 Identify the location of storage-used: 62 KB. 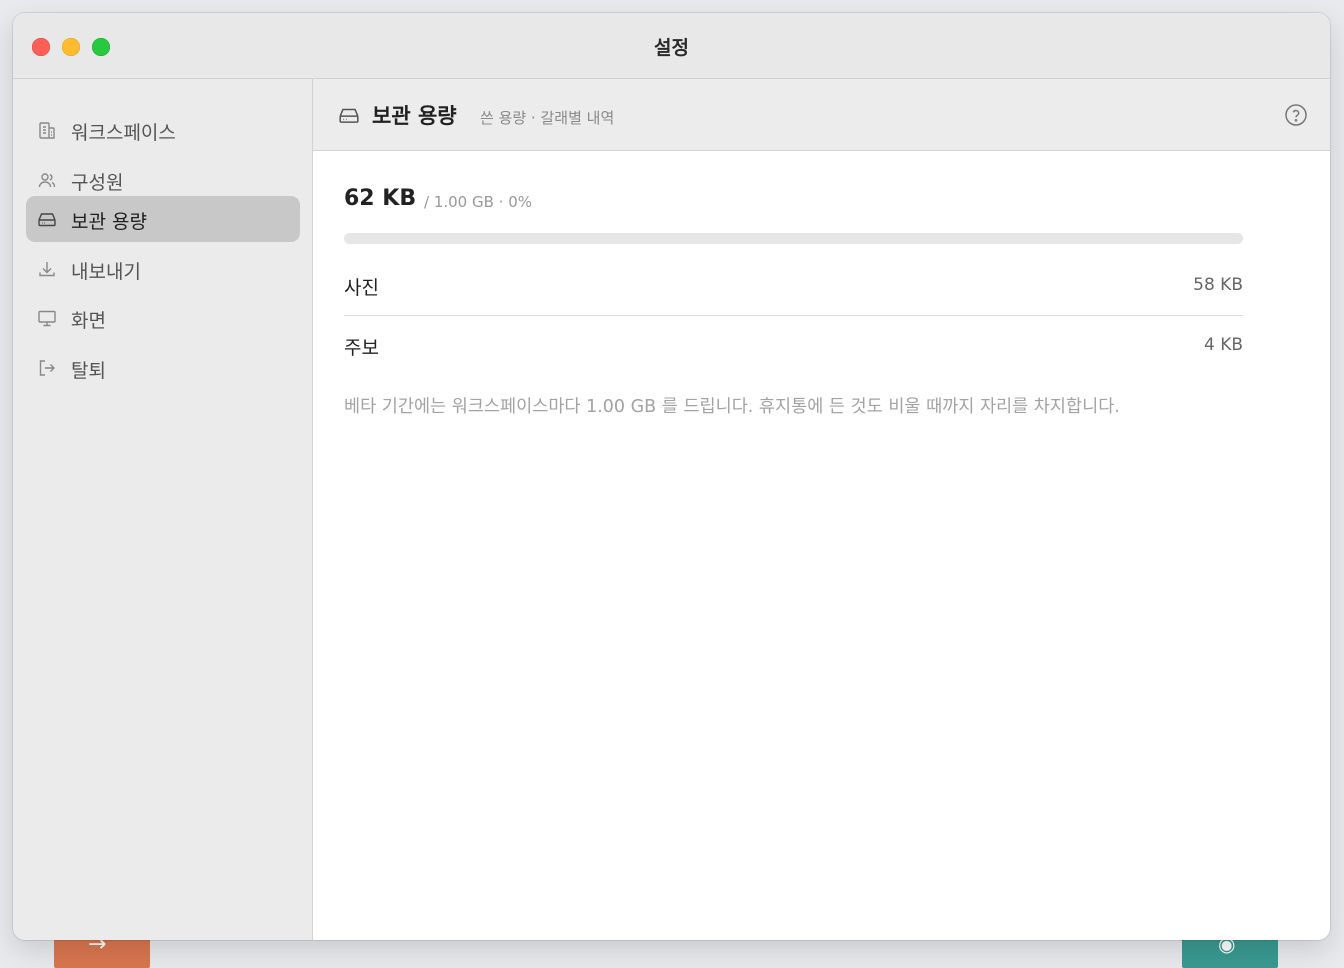
(380, 198).